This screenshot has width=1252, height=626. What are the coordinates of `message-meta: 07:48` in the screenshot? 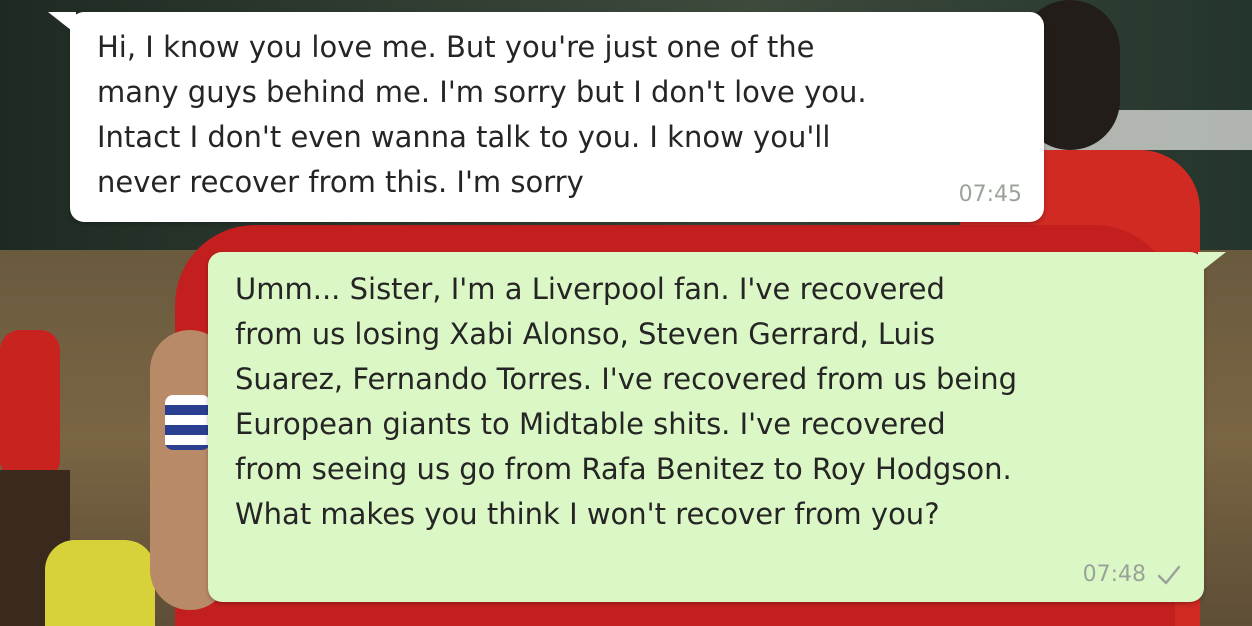 It's located at (1132, 575).